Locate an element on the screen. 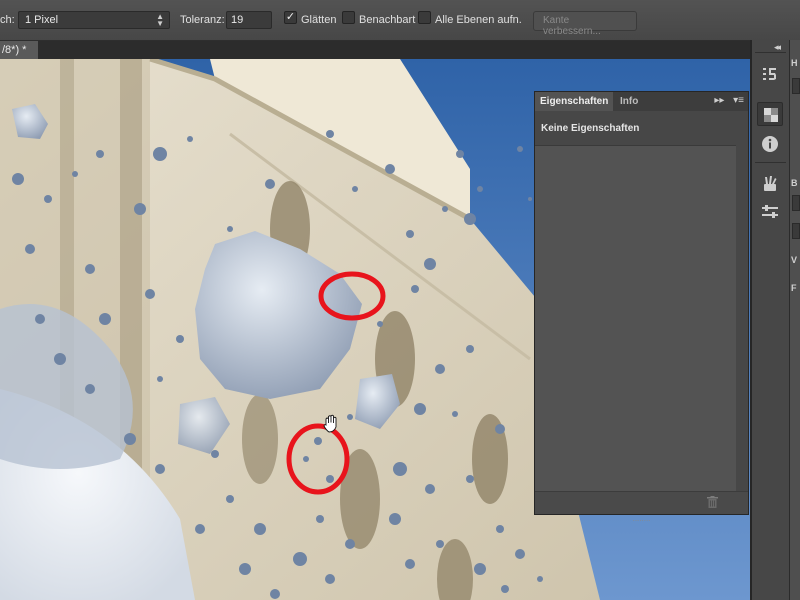 The height and width of the screenshot is (600, 800). no-properties-text: Keine Eigenschaften is located at coordinates (590, 128).